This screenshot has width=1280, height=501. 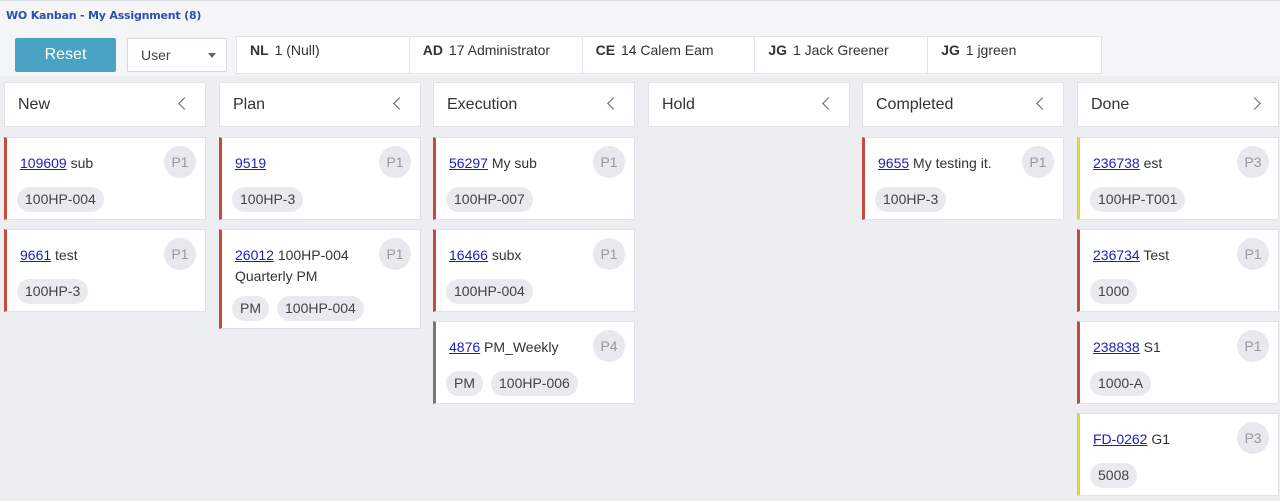 I want to click on tag-list: 1000-A, so click(x=1121, y=383).